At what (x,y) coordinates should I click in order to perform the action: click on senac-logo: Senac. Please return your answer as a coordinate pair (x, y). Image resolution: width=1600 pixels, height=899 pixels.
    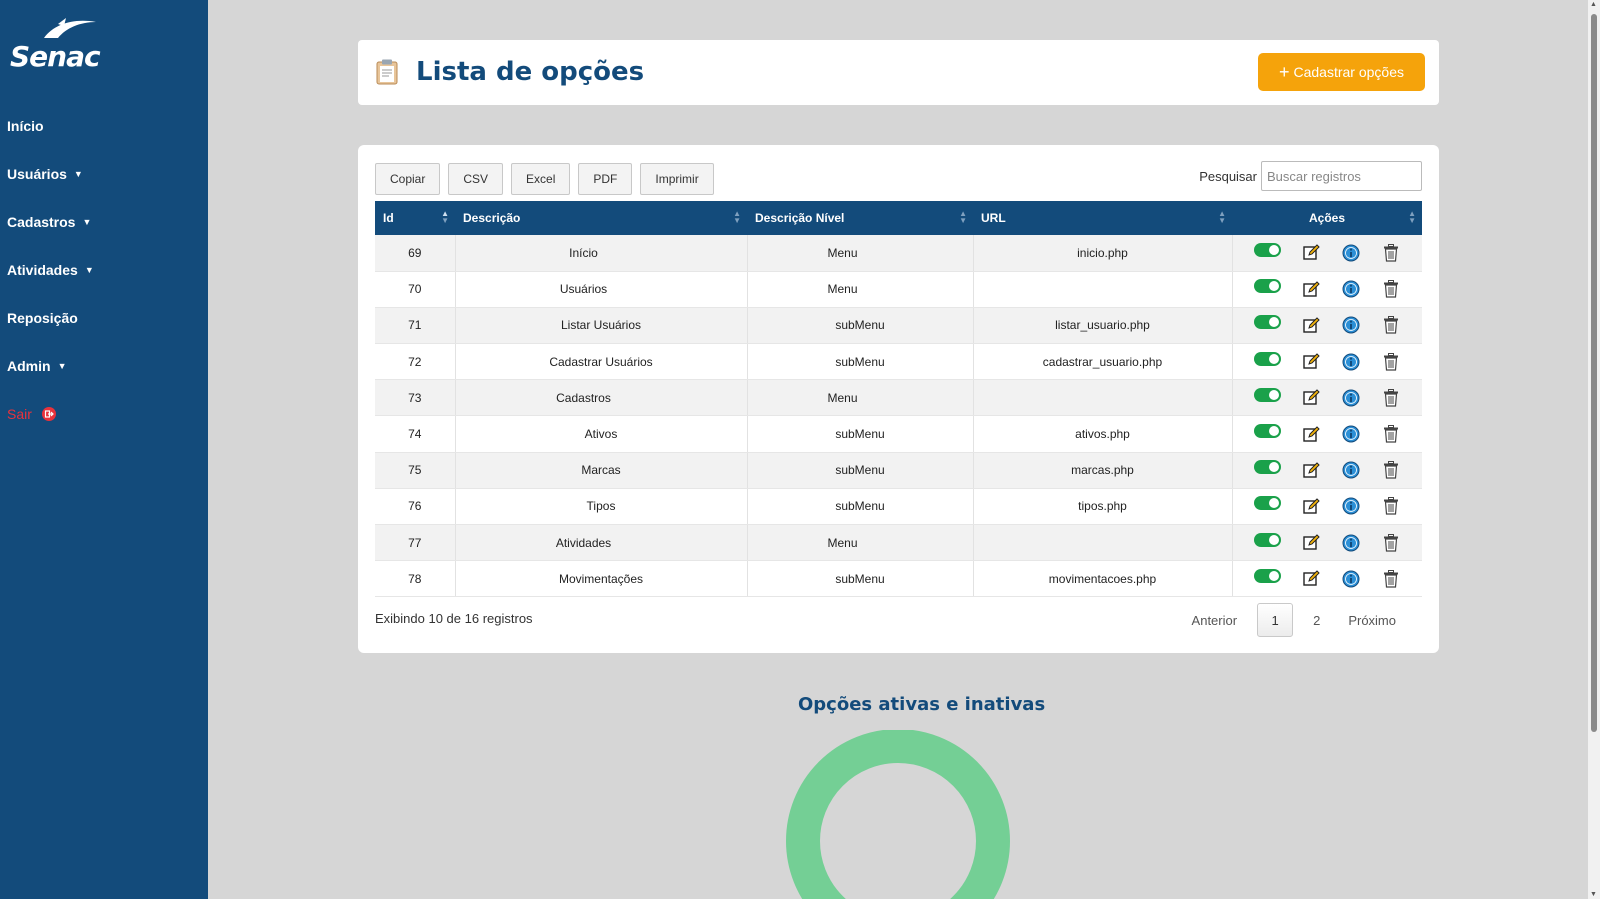
    Looking at the image, I should click on (55, 44).